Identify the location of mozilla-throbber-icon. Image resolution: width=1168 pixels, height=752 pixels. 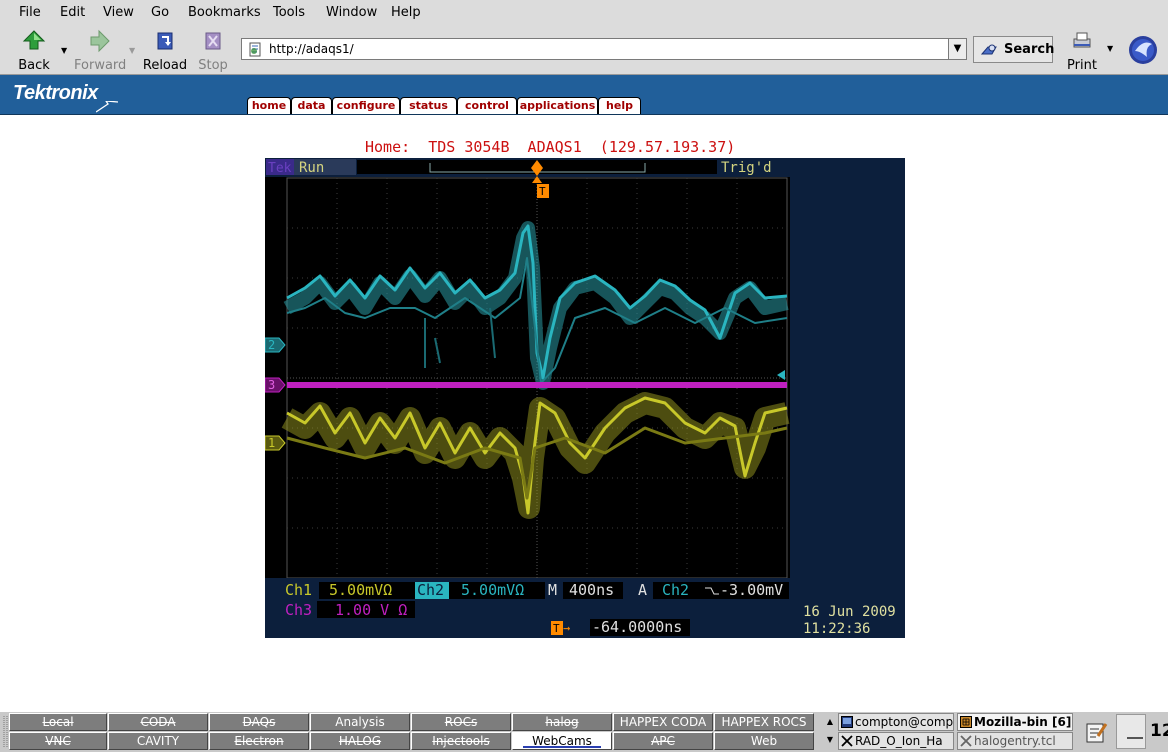
(1143, 50).